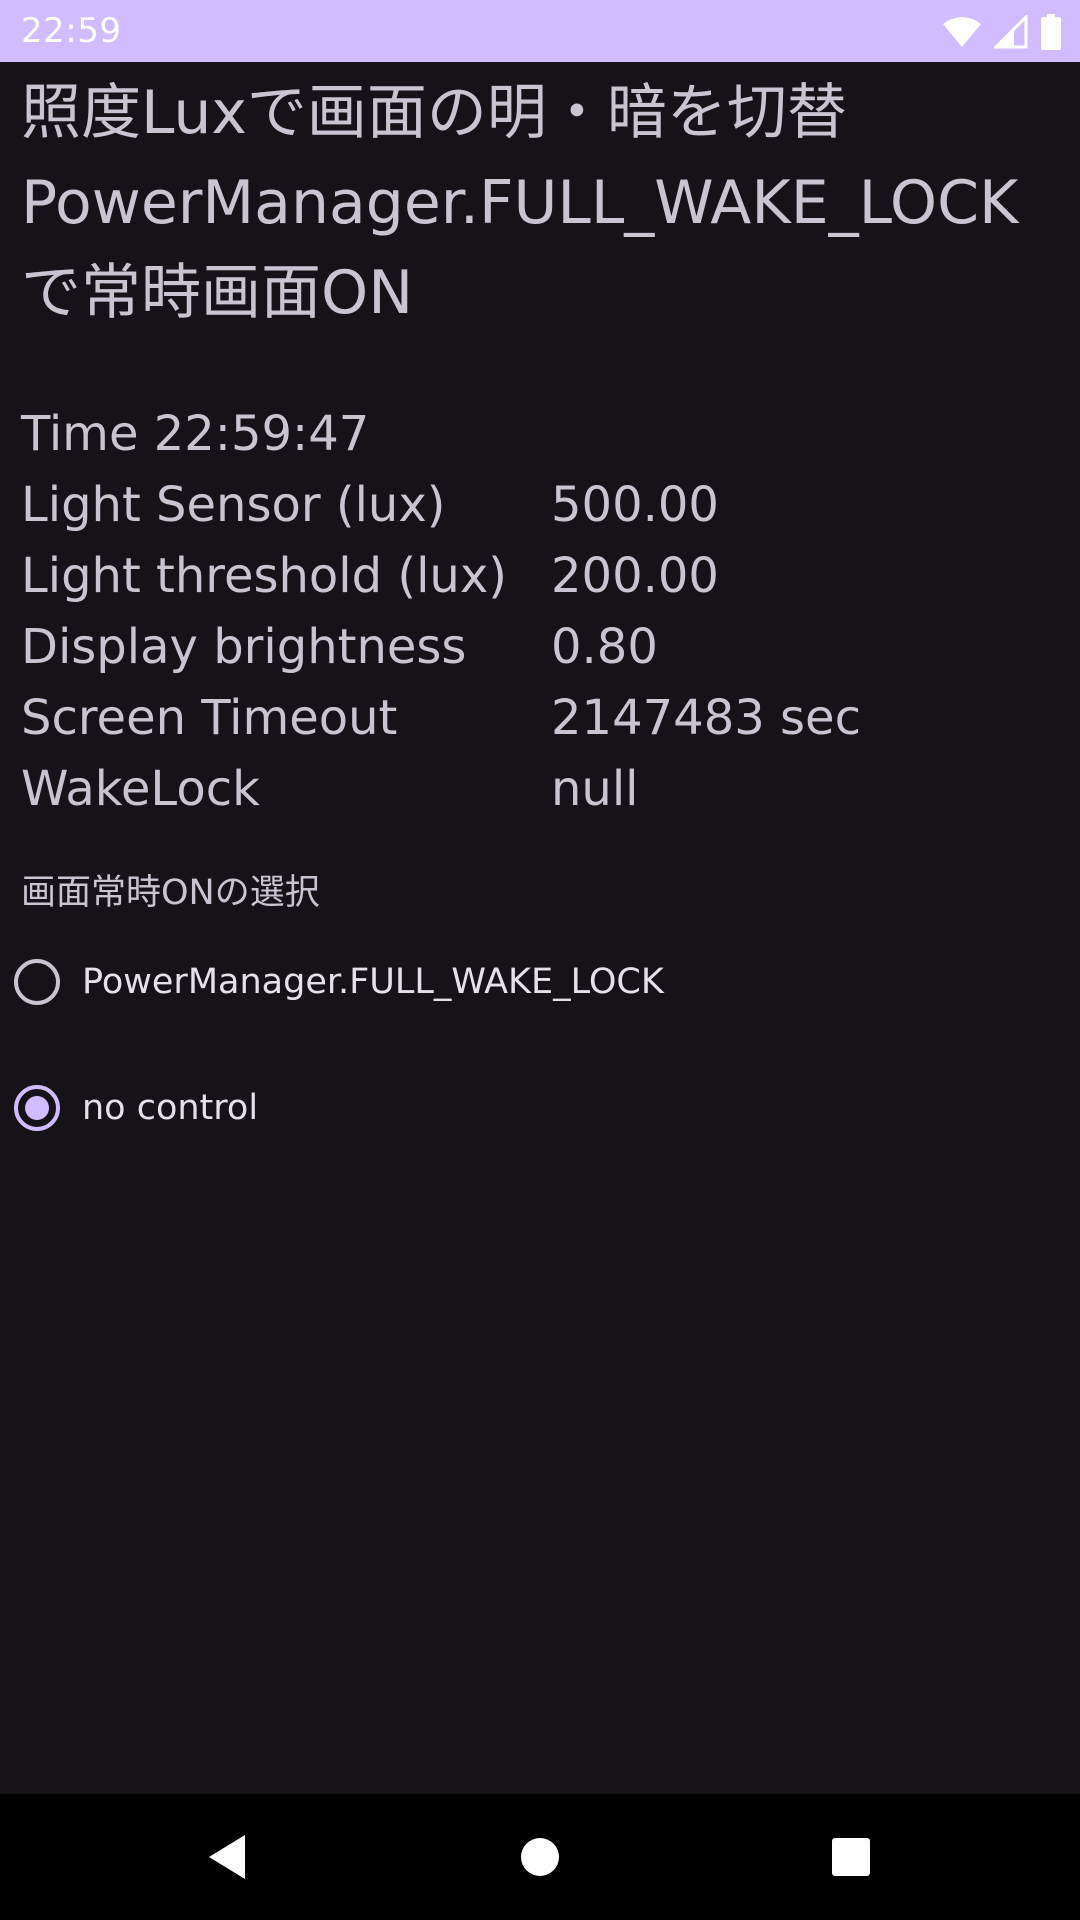 Image resolution: width=1080 pixels, height=1920 pixels. Describe the element at coordinates (1011, 32) in the screenshot. I see `cell-signal-icon` at that location.